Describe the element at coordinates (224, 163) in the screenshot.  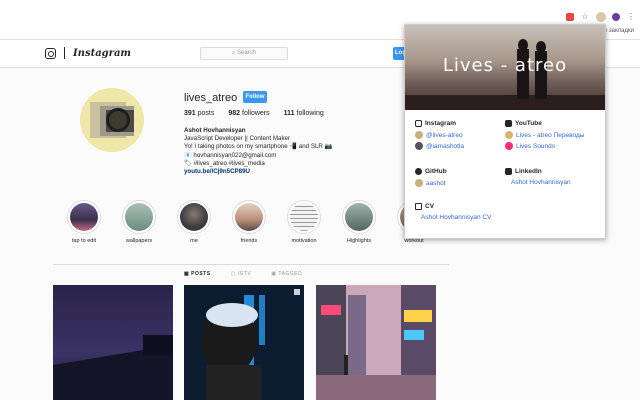
I see `bio-line: 🏷 #lives_atreo #lives_media` at that location.